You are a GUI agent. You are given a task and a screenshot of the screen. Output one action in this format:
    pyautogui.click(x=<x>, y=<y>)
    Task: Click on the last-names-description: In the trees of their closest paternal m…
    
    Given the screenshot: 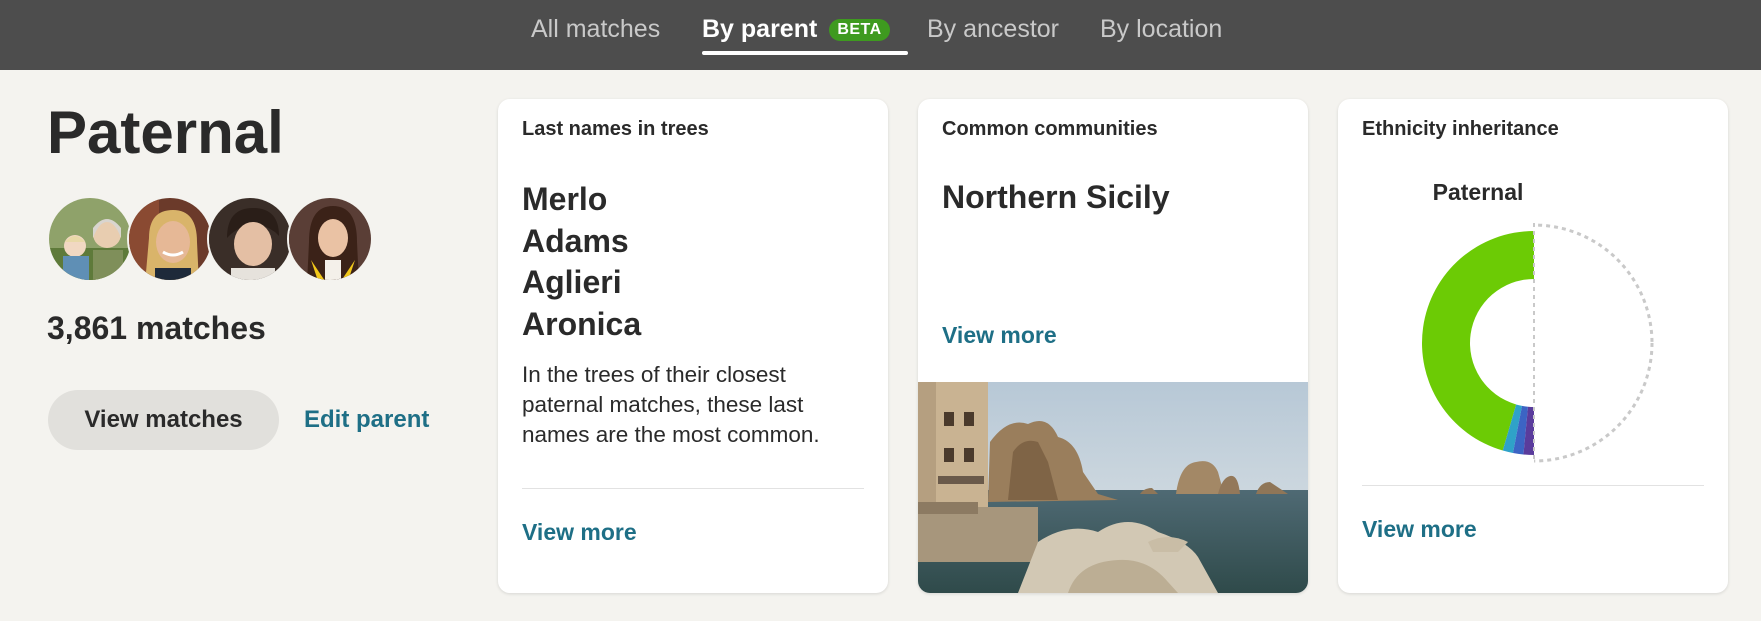 What is the action you would take?
    pyautogui.click(x=671, y=404)
    